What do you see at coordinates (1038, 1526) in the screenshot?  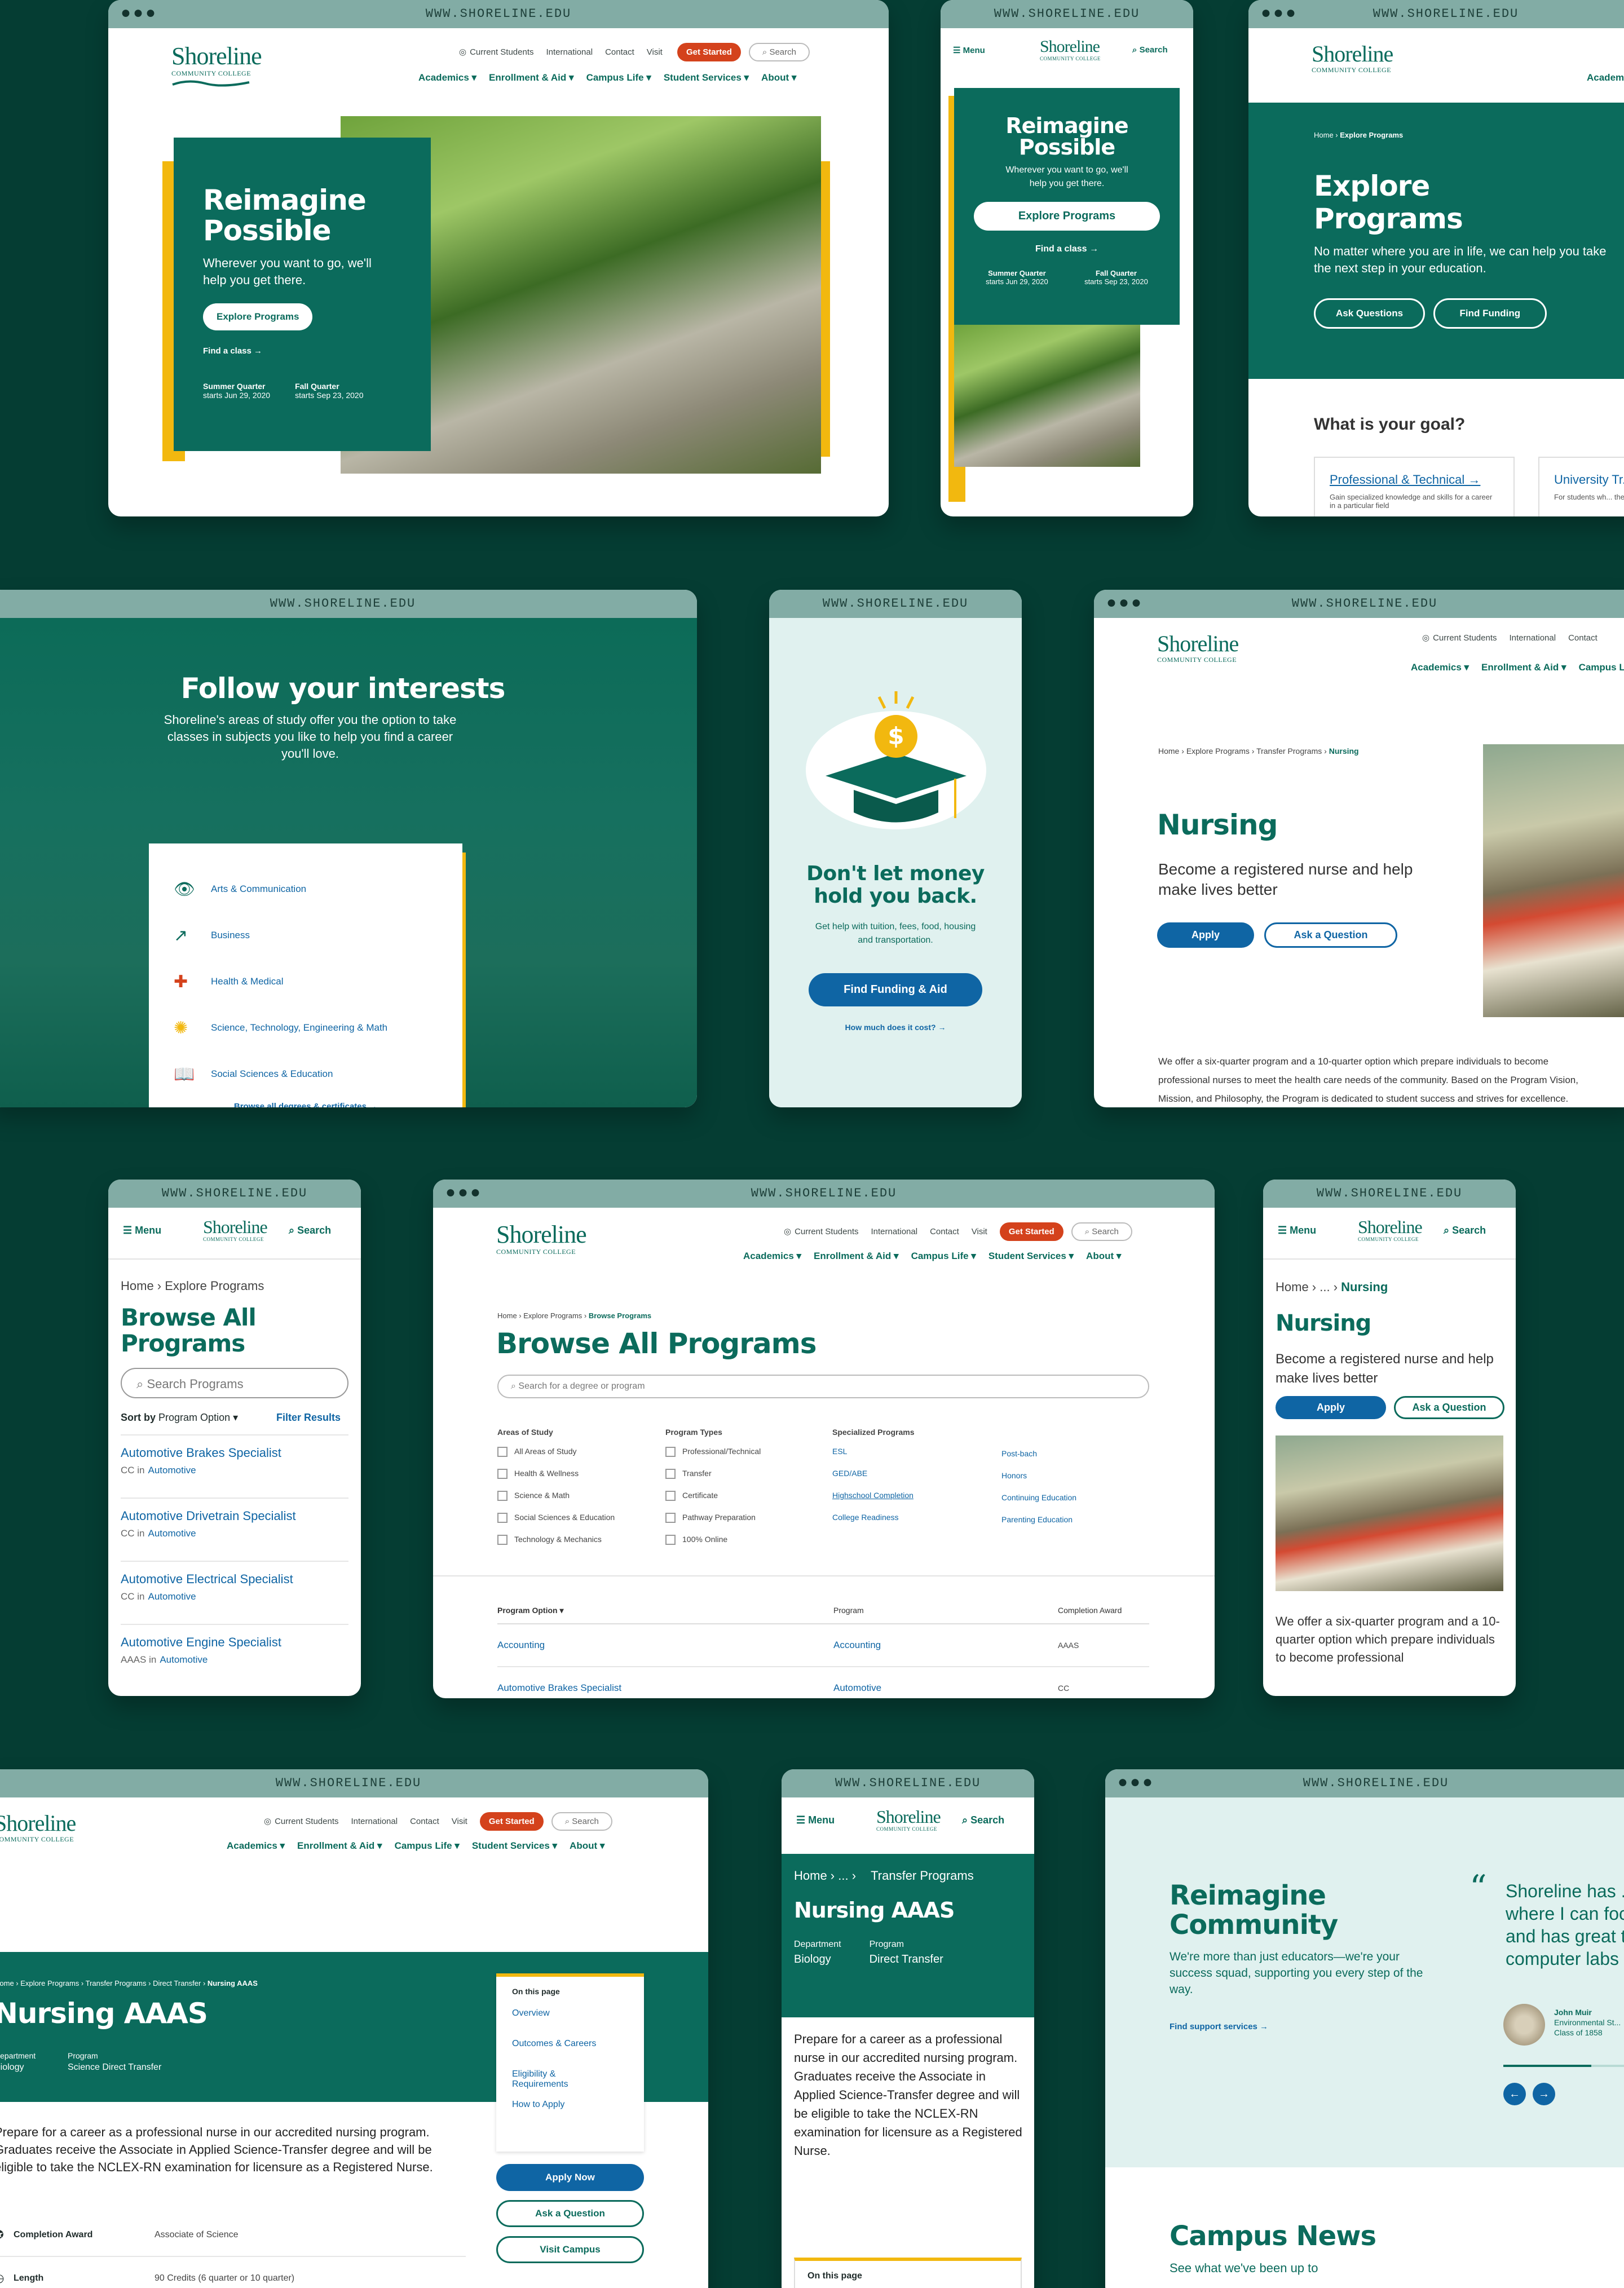 I see `special-program-link: Parenting Education` at bounding box center [1038, 1526].